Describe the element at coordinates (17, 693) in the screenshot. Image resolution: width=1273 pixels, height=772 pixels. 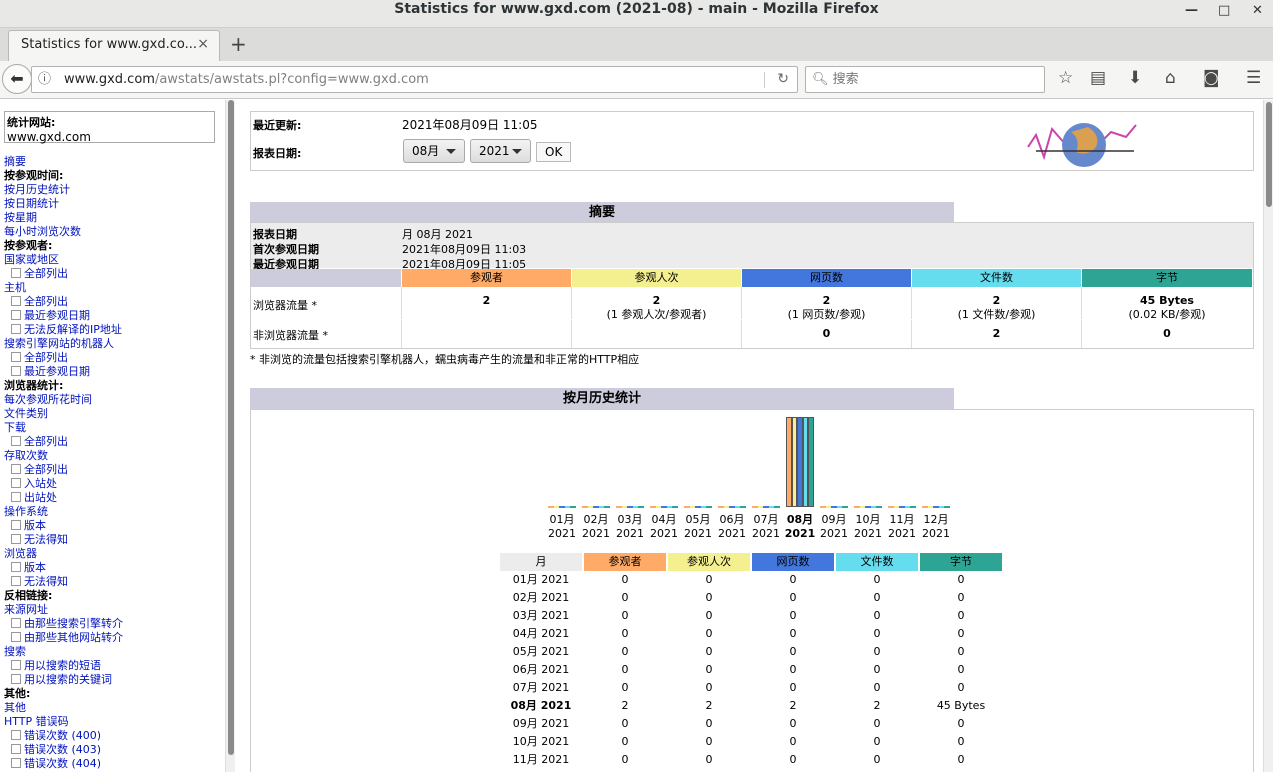
I see `sidebar-section-header: 其他:` at that location.